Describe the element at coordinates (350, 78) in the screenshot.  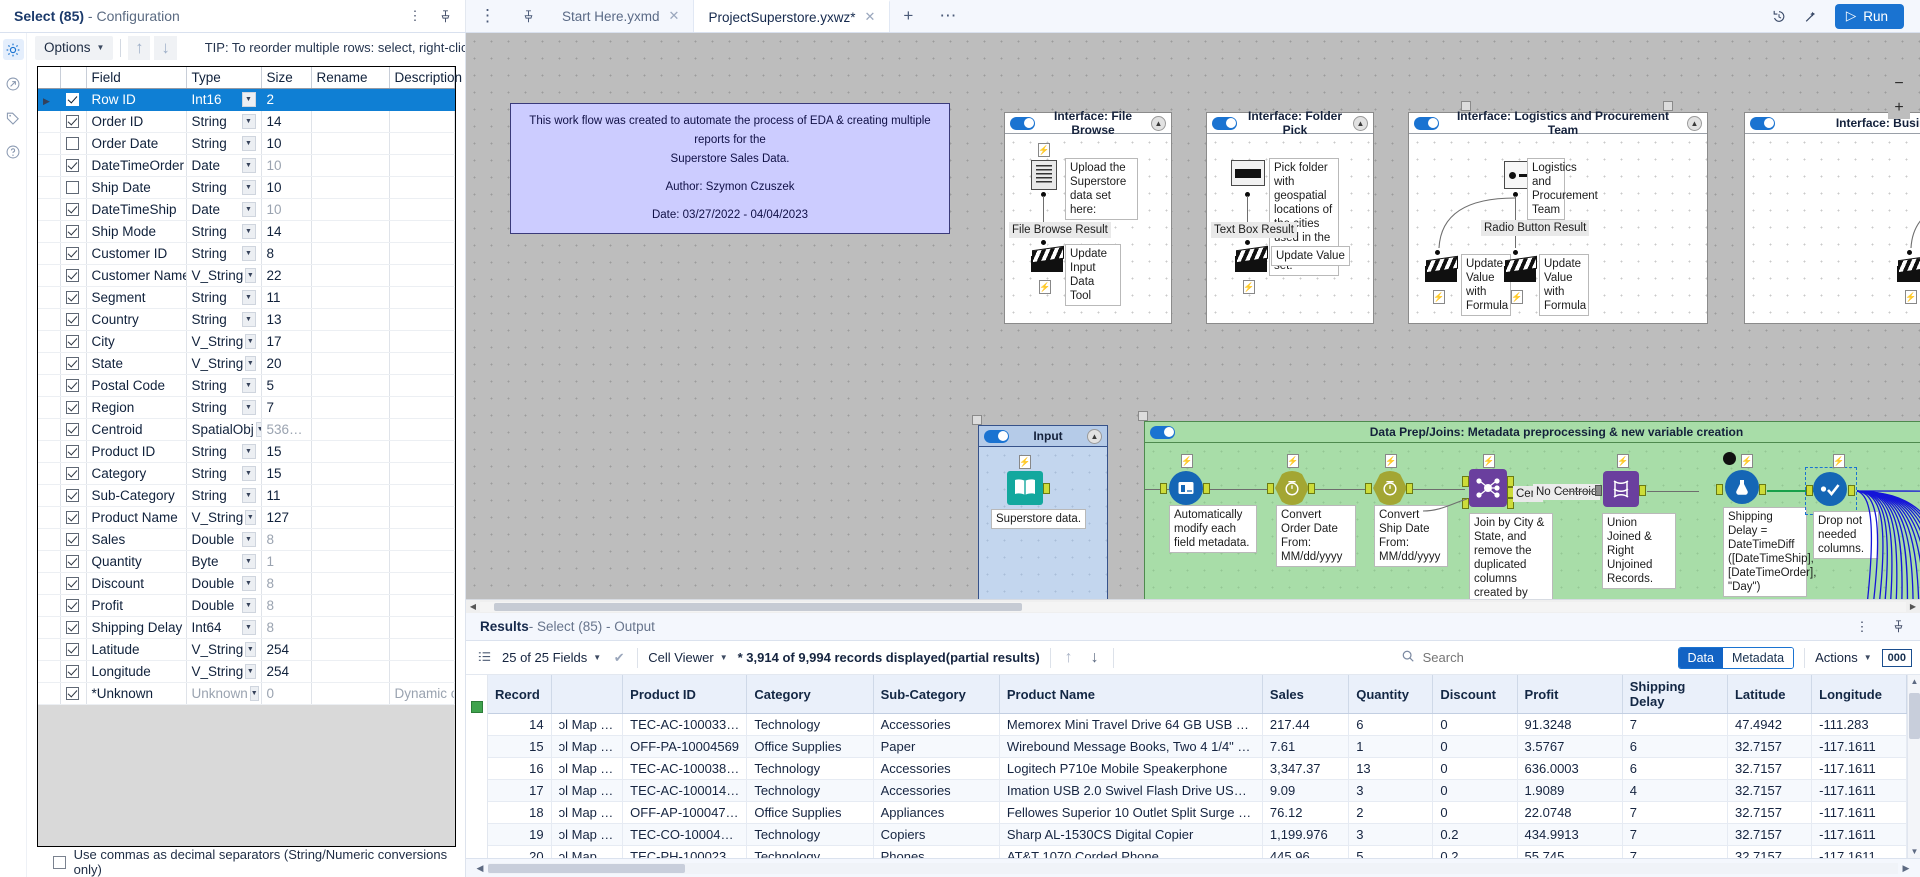
I see `col-rename: Rename` at that location.